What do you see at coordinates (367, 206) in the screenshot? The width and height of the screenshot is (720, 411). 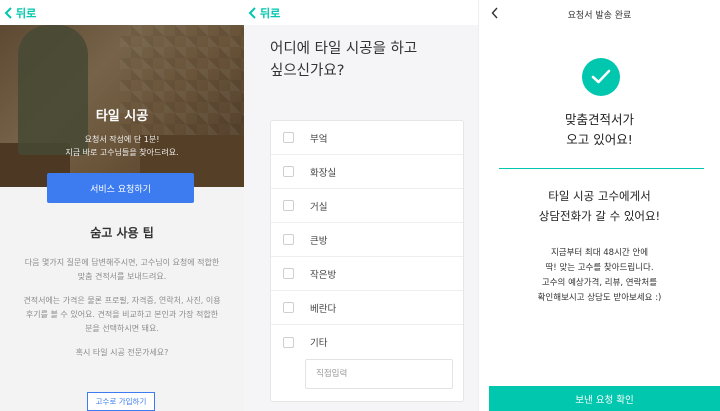 I see `option-living-room: 거실` at bounding box center [367, 206].